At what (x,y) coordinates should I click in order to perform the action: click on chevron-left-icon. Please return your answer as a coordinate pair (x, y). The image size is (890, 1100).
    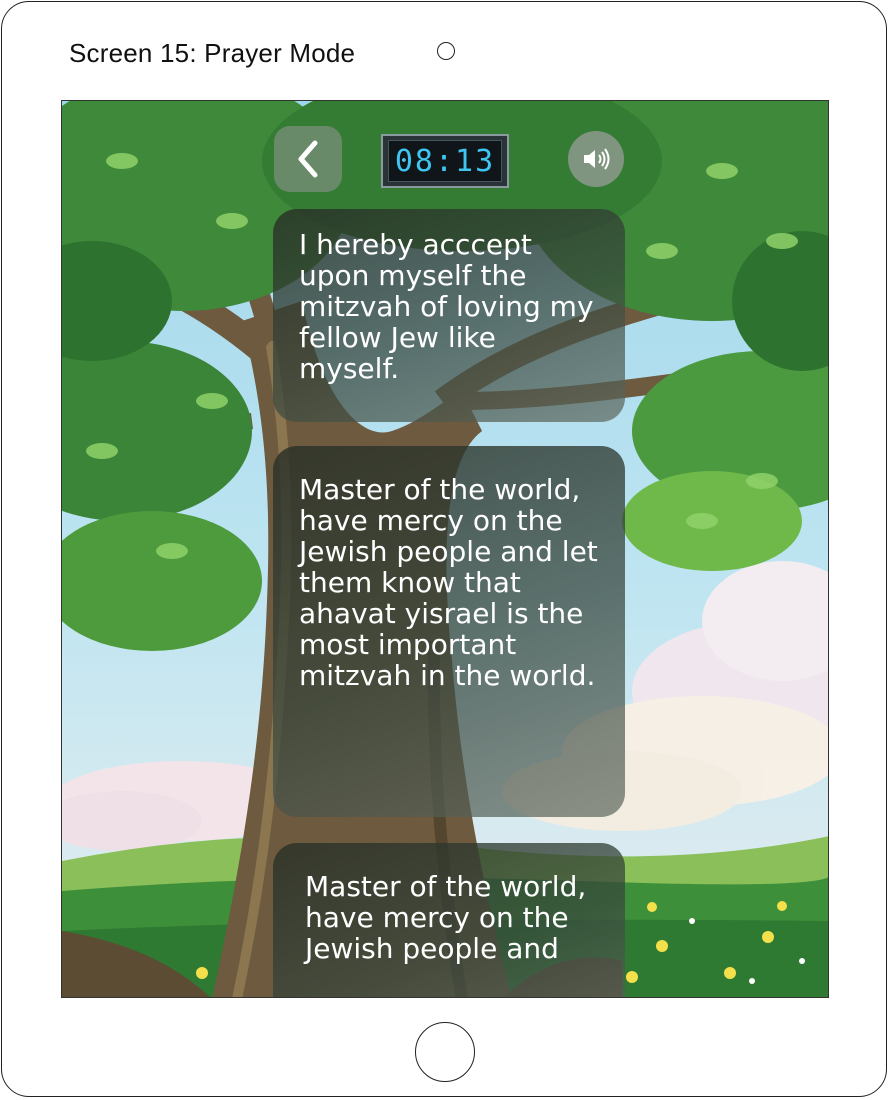
    Looking at the image, I should click on (308, 159).